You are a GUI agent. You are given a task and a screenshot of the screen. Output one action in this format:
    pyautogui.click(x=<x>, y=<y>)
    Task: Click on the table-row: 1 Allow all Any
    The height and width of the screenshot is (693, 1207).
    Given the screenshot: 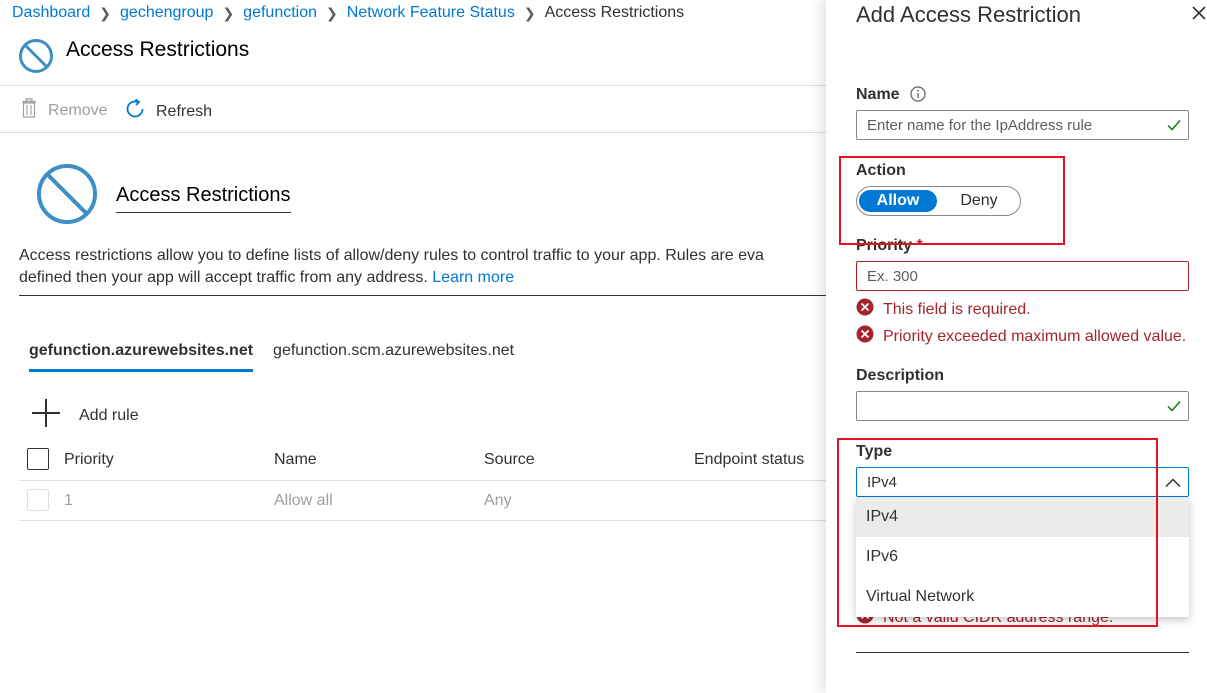 What is the action you would take?
    pyautogui.click(x=422, y=501)
    